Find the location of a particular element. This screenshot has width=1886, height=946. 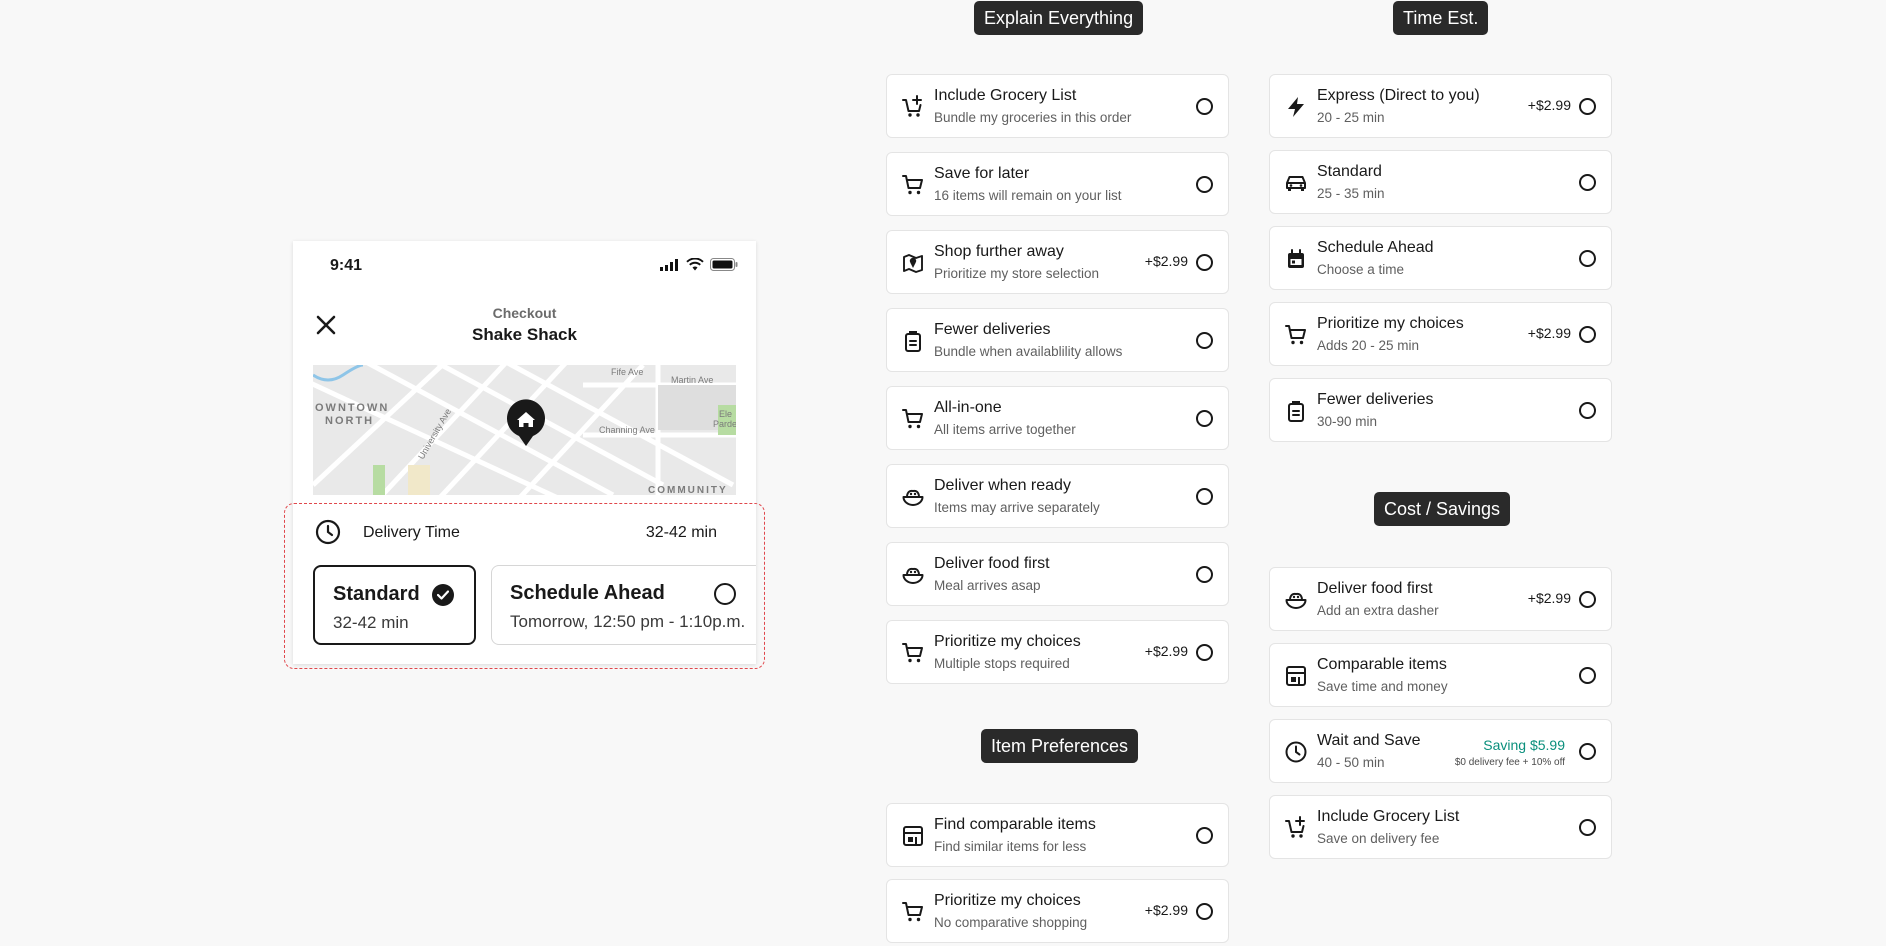

option-card: Fewer deliveries 30-90 min is located at coordinates (1440, 410).